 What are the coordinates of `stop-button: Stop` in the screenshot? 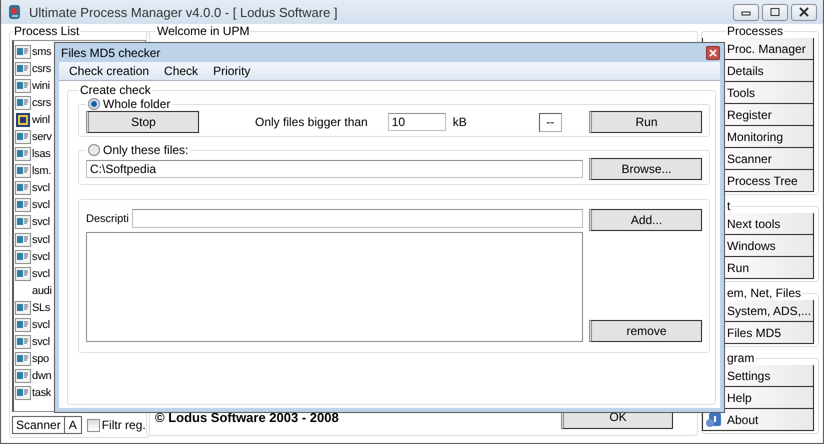 It's located at (142, 122).